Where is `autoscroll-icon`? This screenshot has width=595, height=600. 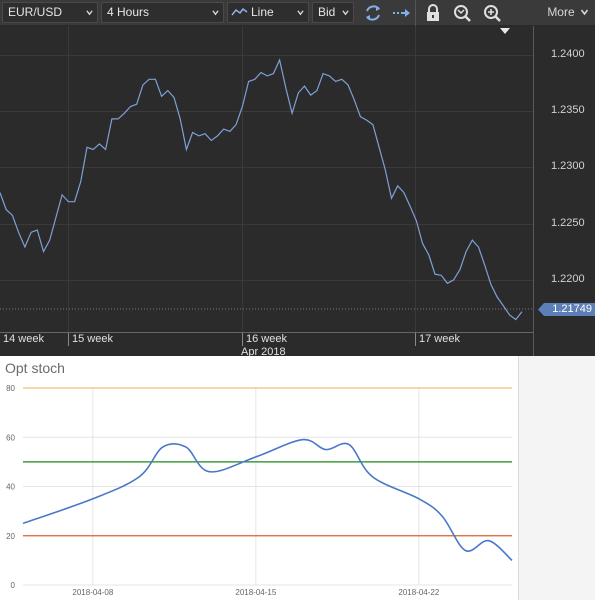 autoscroll-icon is located at coordinates (402, 13).